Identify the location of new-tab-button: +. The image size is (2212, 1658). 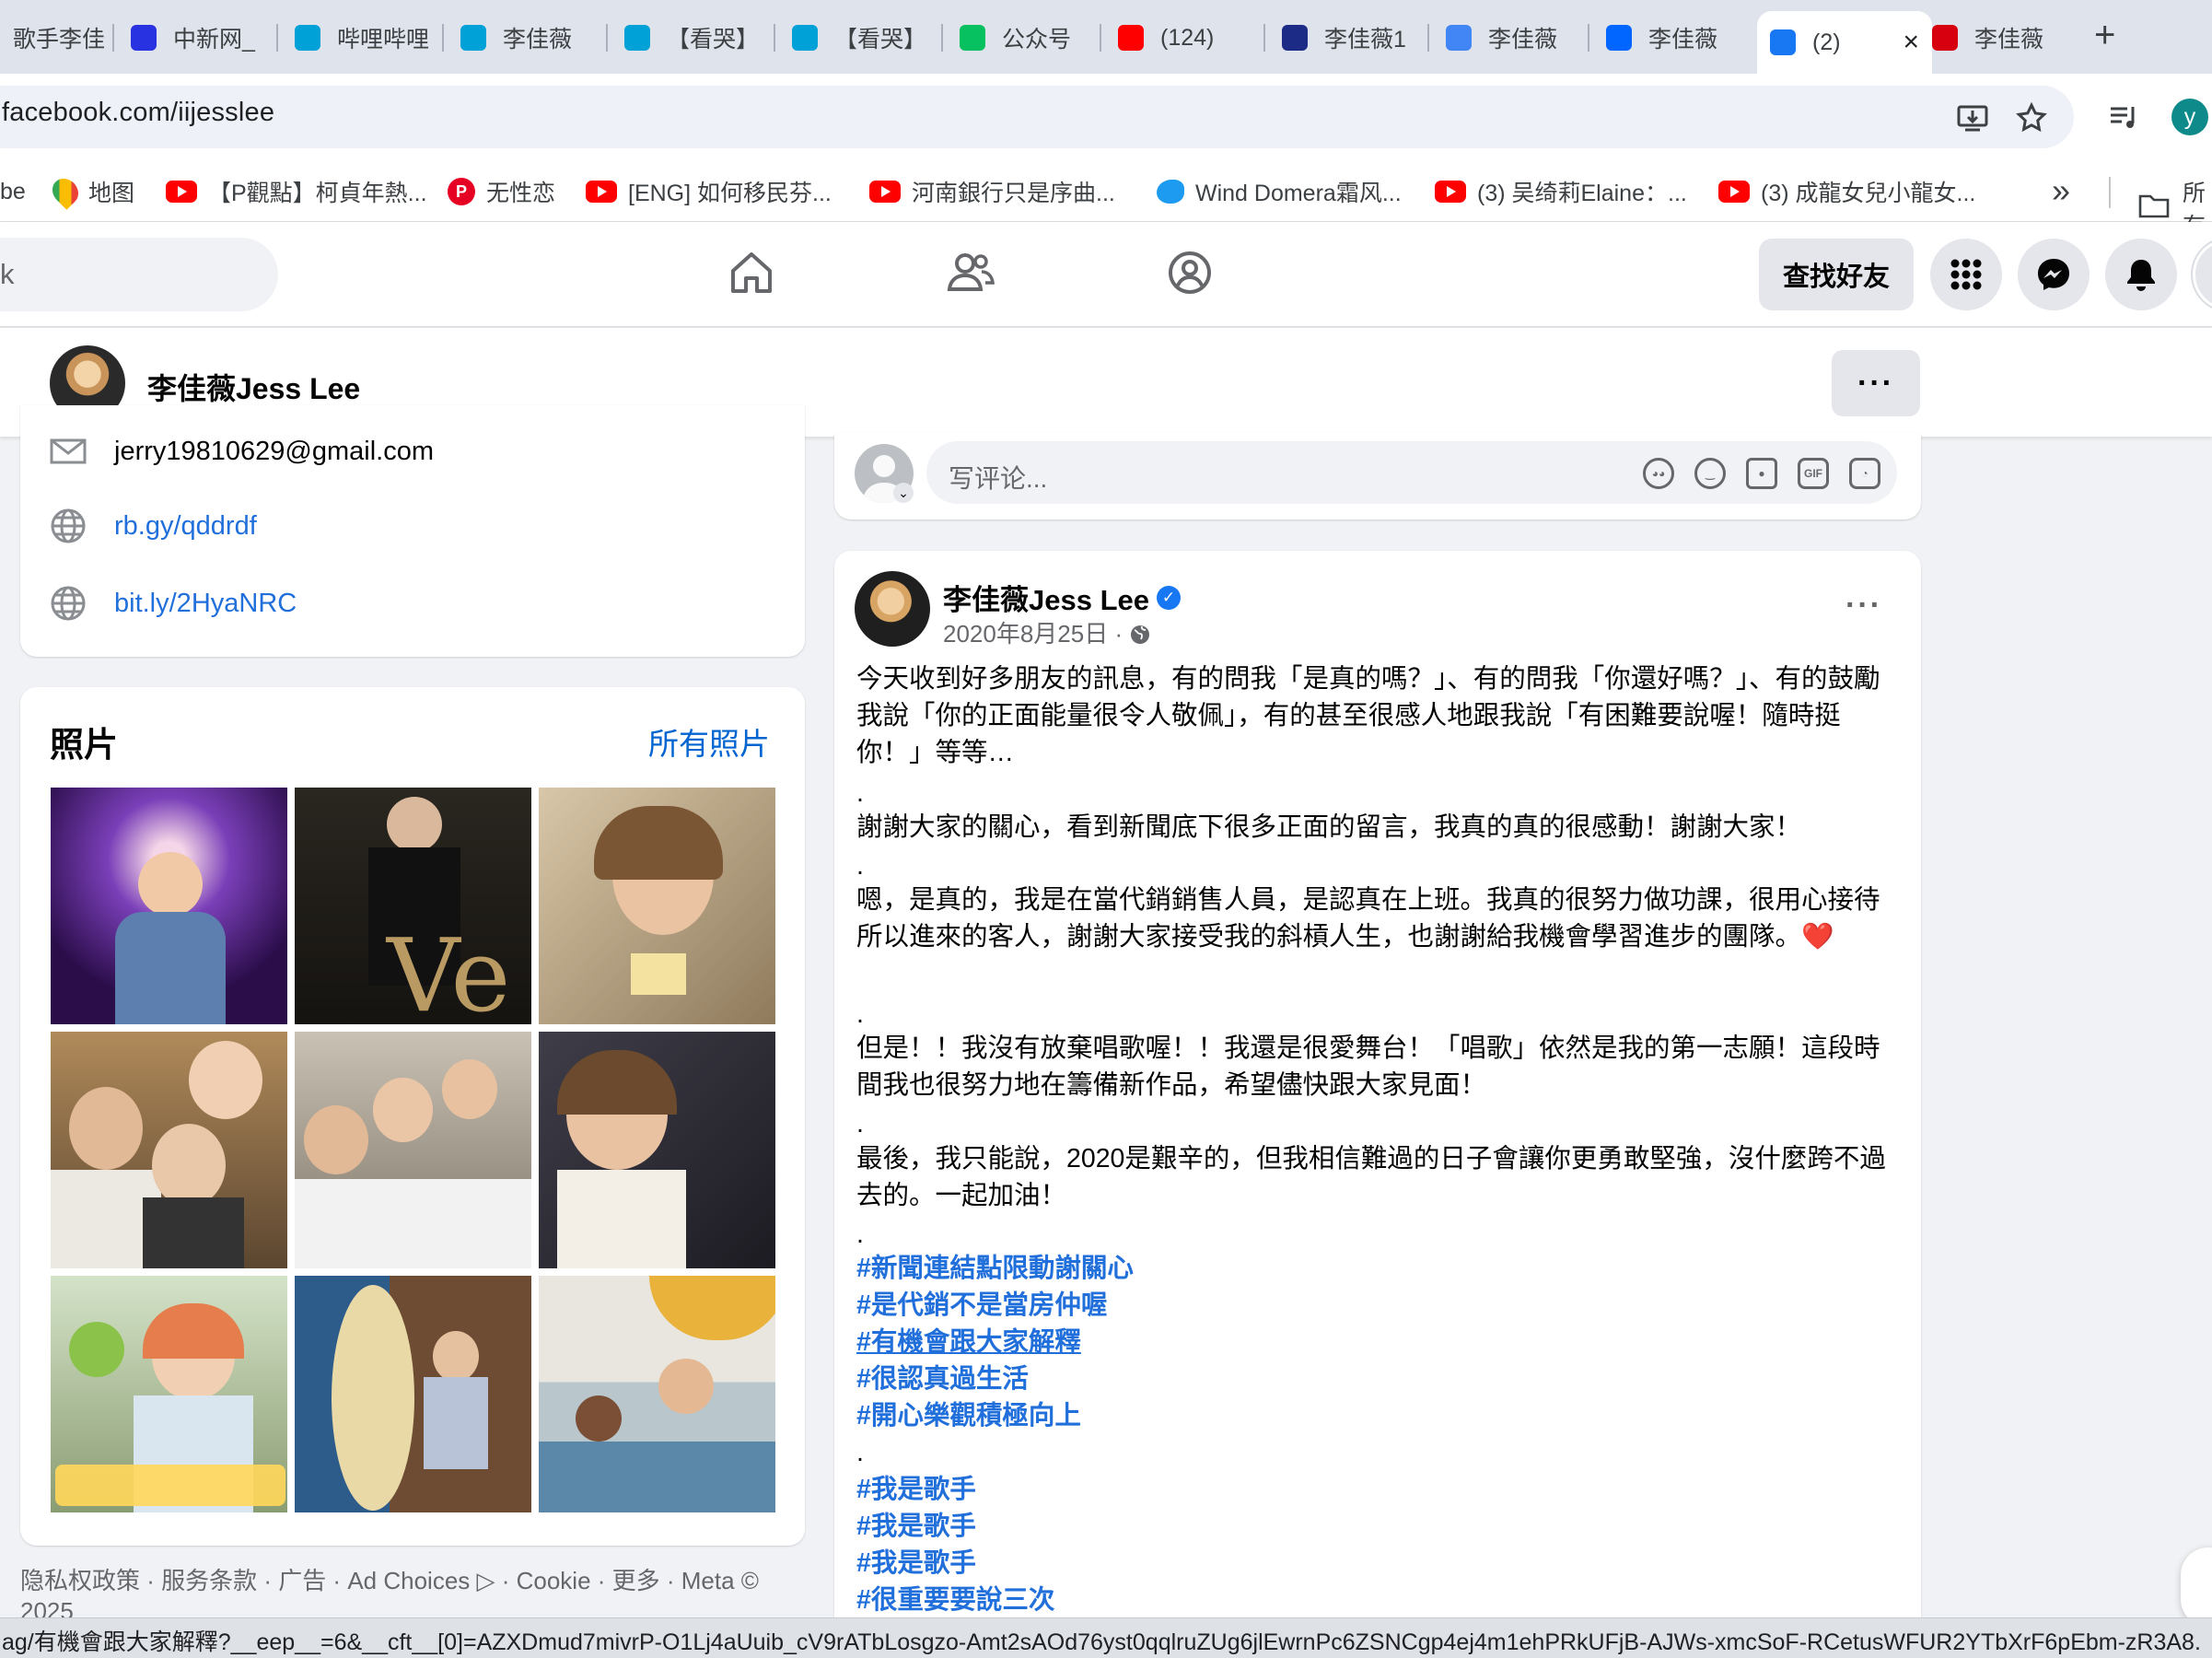
(2104, 35).